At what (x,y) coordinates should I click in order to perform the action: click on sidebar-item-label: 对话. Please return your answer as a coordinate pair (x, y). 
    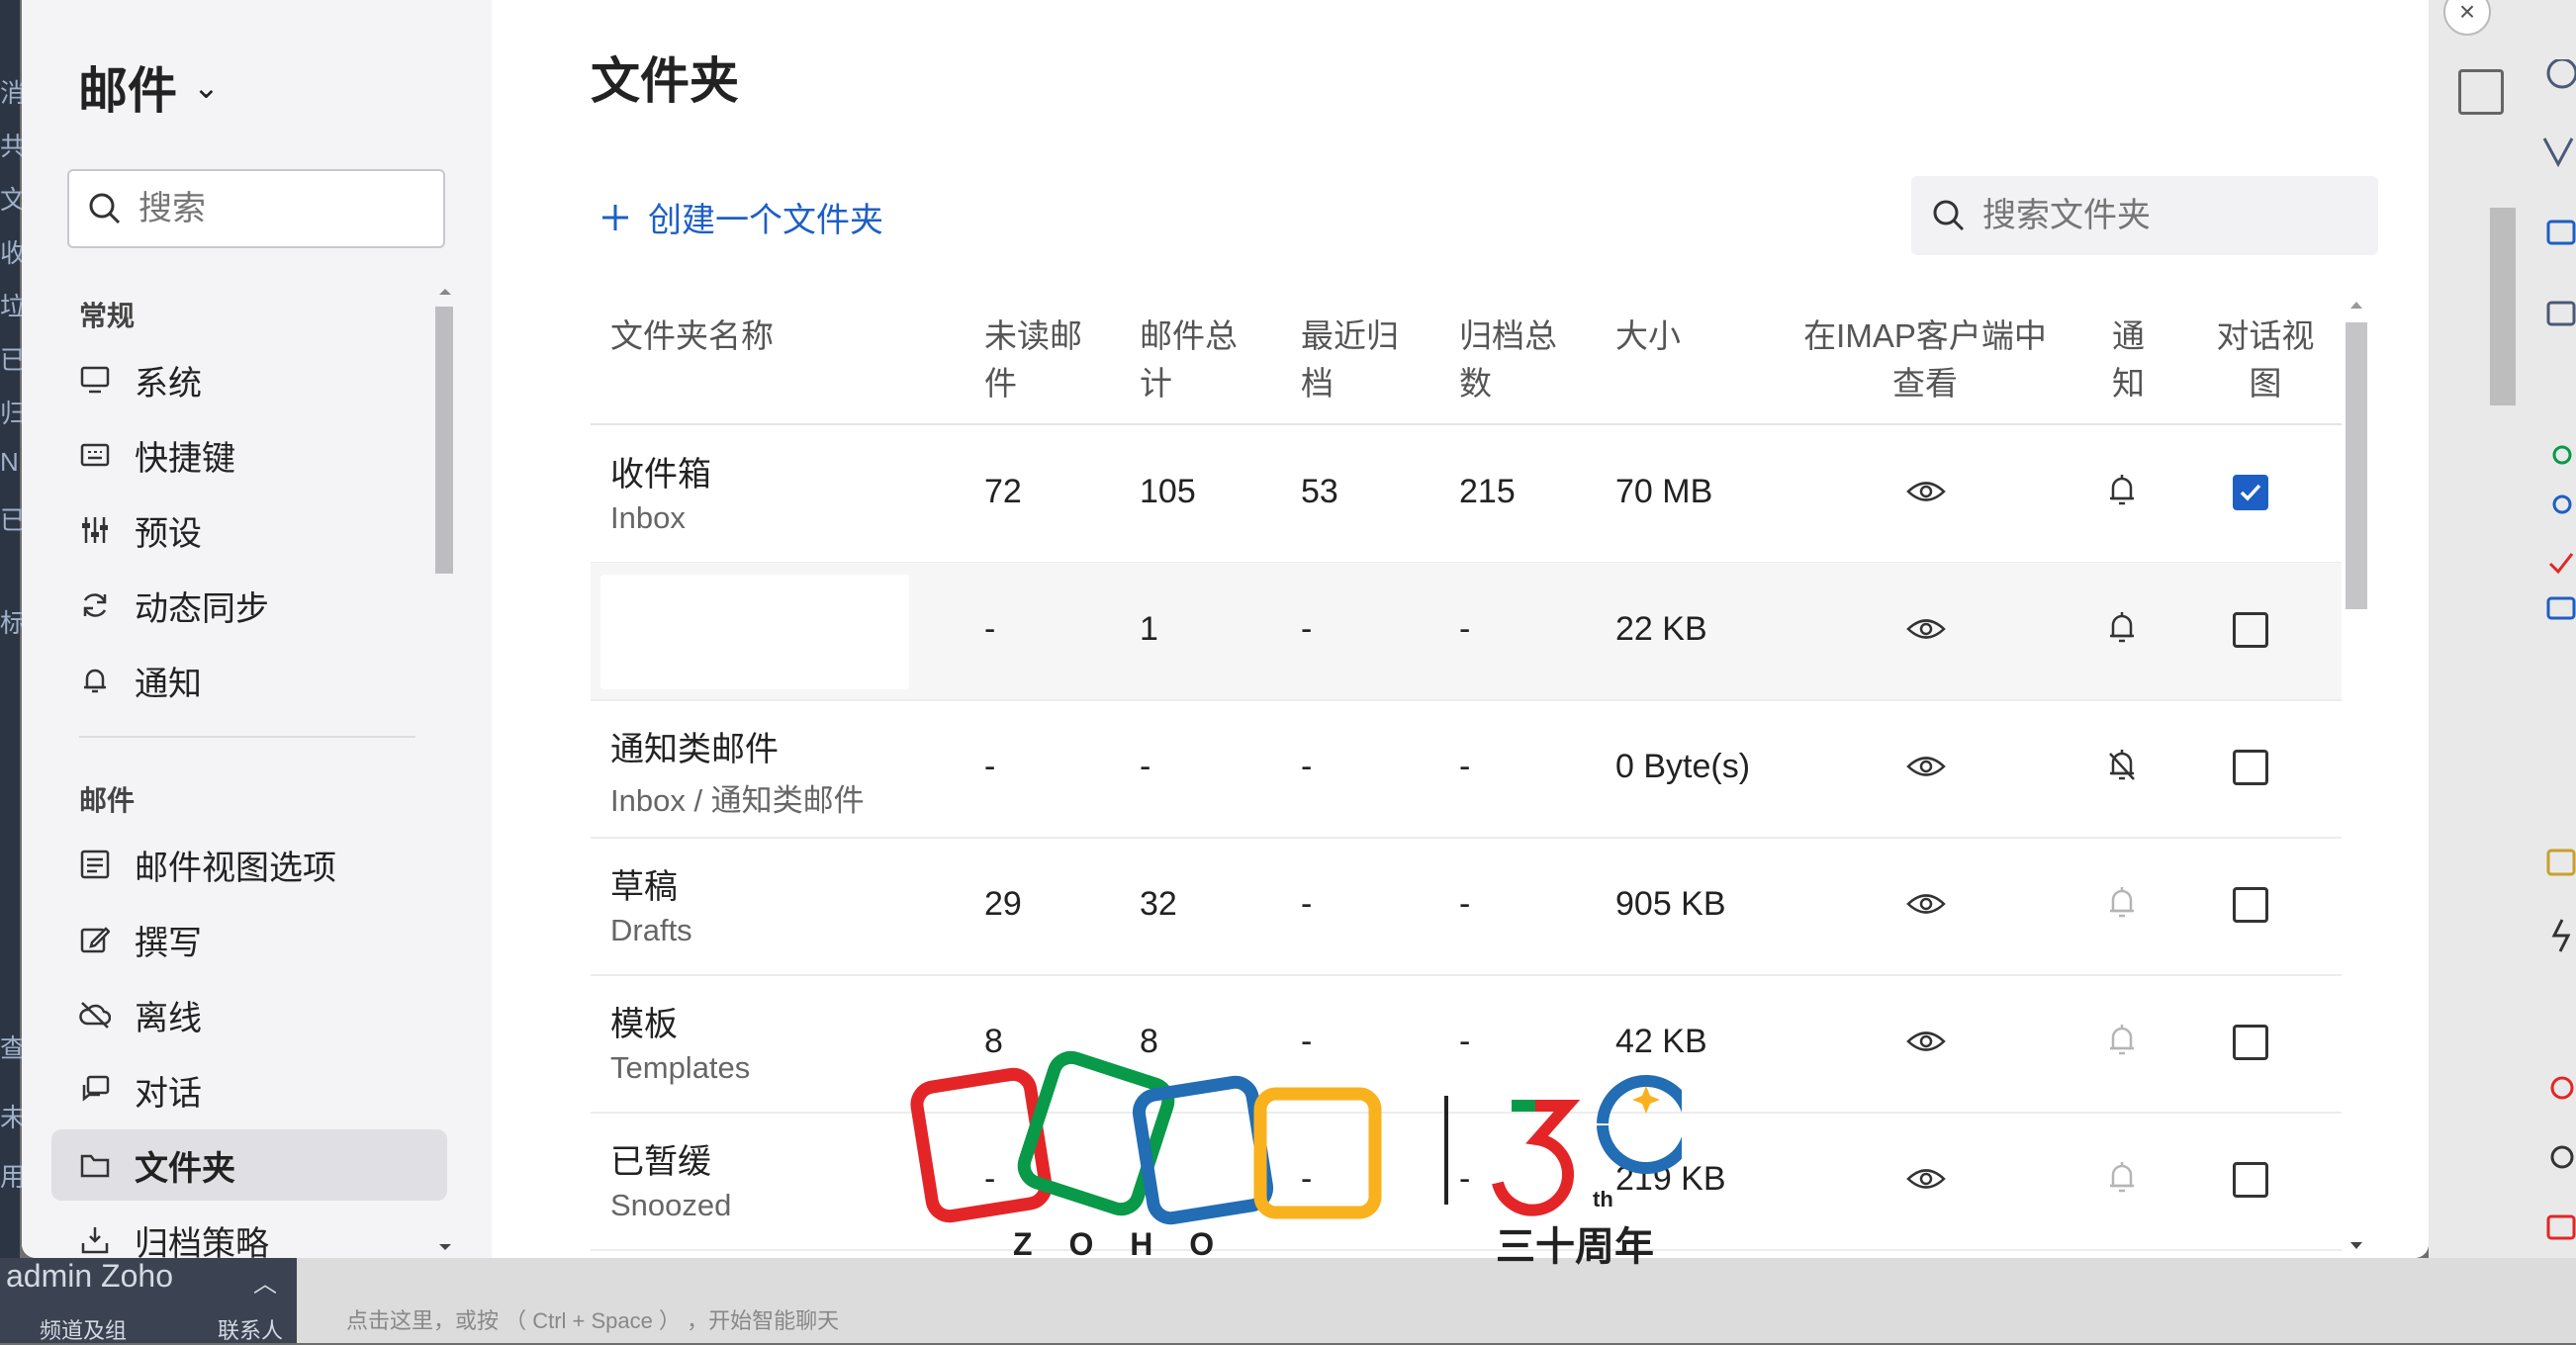
    Looking at the image, I should click on (168, 1093).